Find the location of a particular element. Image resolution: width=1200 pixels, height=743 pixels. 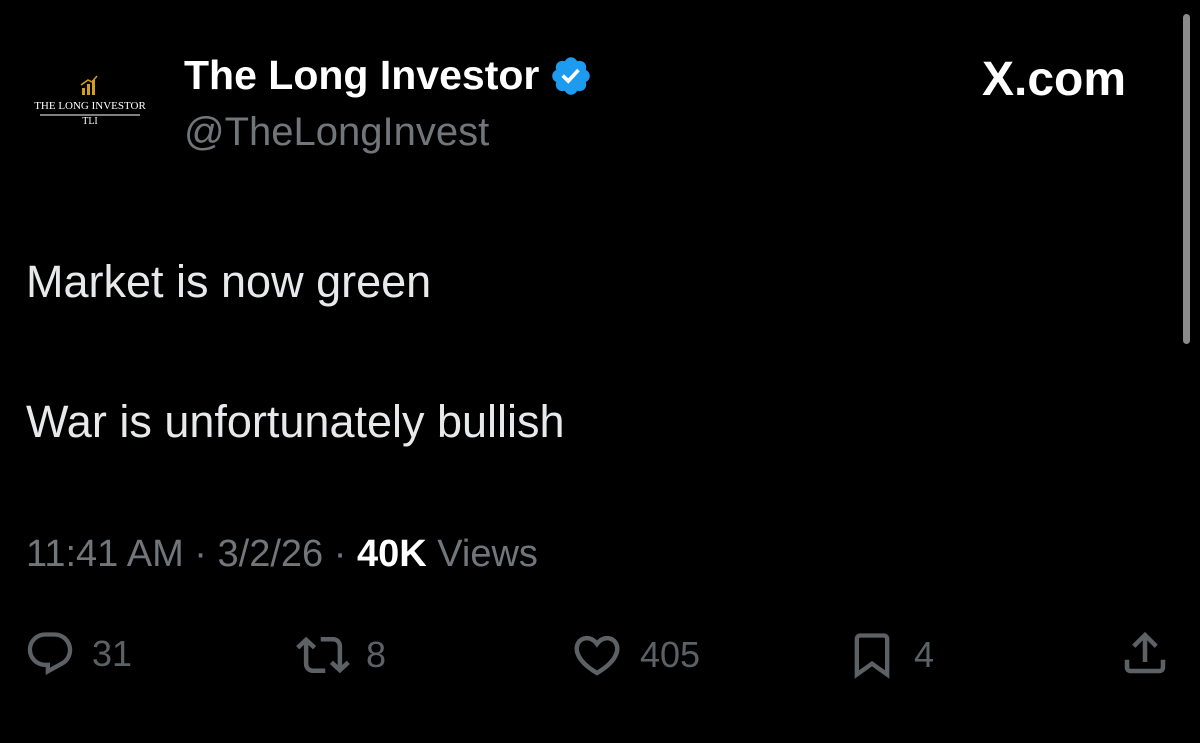

bookmark-count: 4 is located at coordinates (924, 654).